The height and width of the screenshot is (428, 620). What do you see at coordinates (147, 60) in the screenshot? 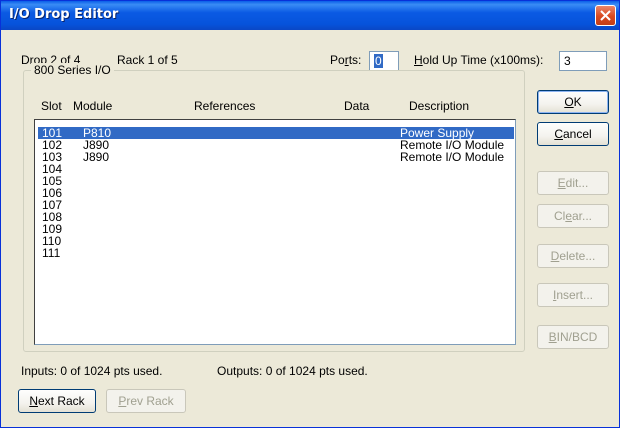
I see `rack-label: Rack 1 of 5` at bounding box center [147, 60].